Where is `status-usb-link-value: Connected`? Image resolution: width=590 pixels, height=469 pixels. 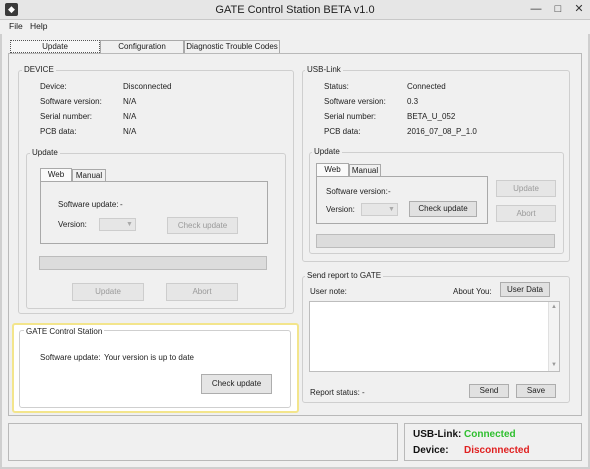
status-usb-link-value: Connected is located at coordinates (490, 434).